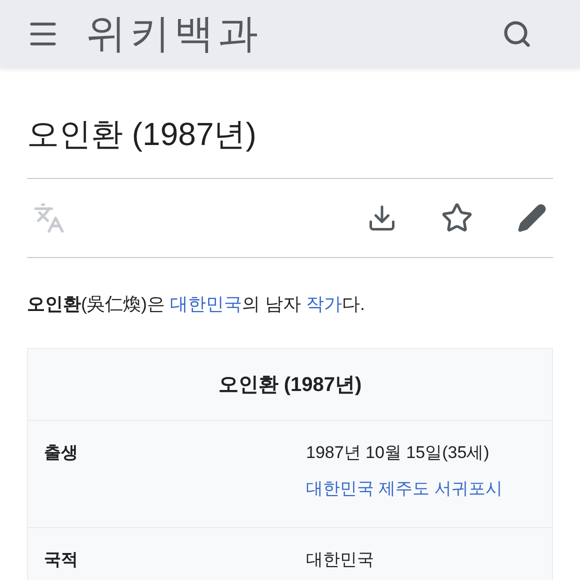 The width and height of the screenshot is (580, 580). Describe the element at coordinates (61, 453) in the screenshot. I see `row-label: 출생` at that location.